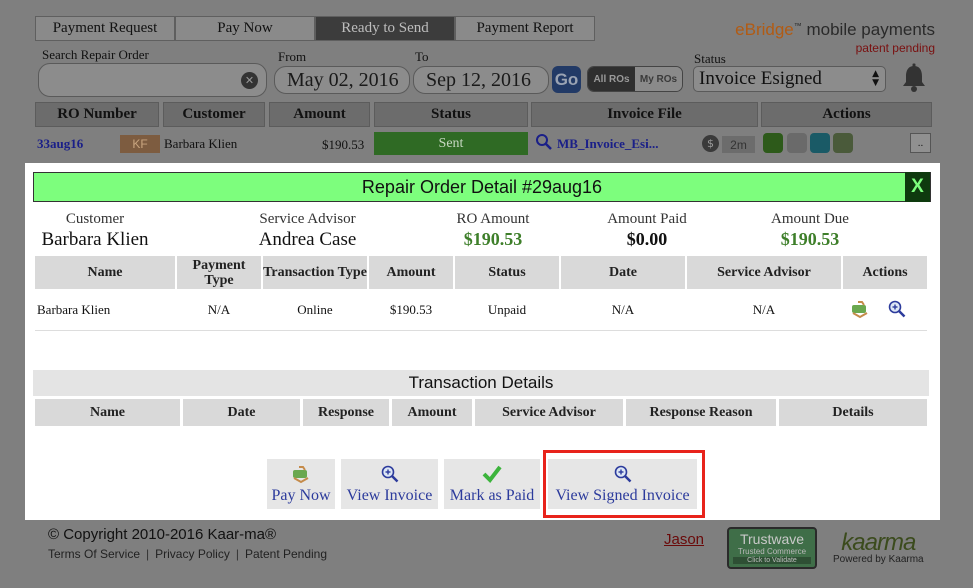 This screenshot has width=973, height=588. What do you see at coordinates (549, 412) in the screenshot?
I see `tx-col-service-advisor: Service Advisor` at bounding box center [549, 412].